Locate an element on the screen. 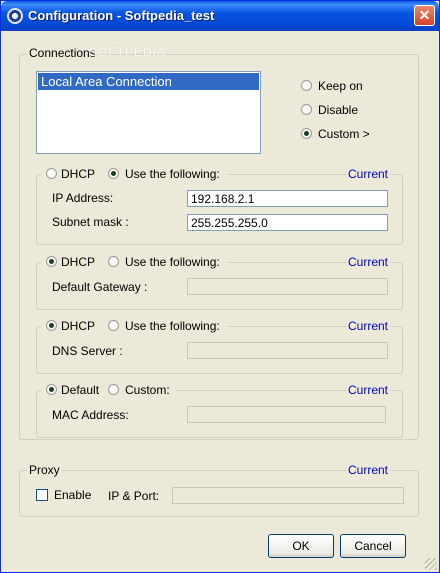 The width and height of the screenshot is (440, 573). mac-options: Default Custom: is located at coordinates (109, 390).